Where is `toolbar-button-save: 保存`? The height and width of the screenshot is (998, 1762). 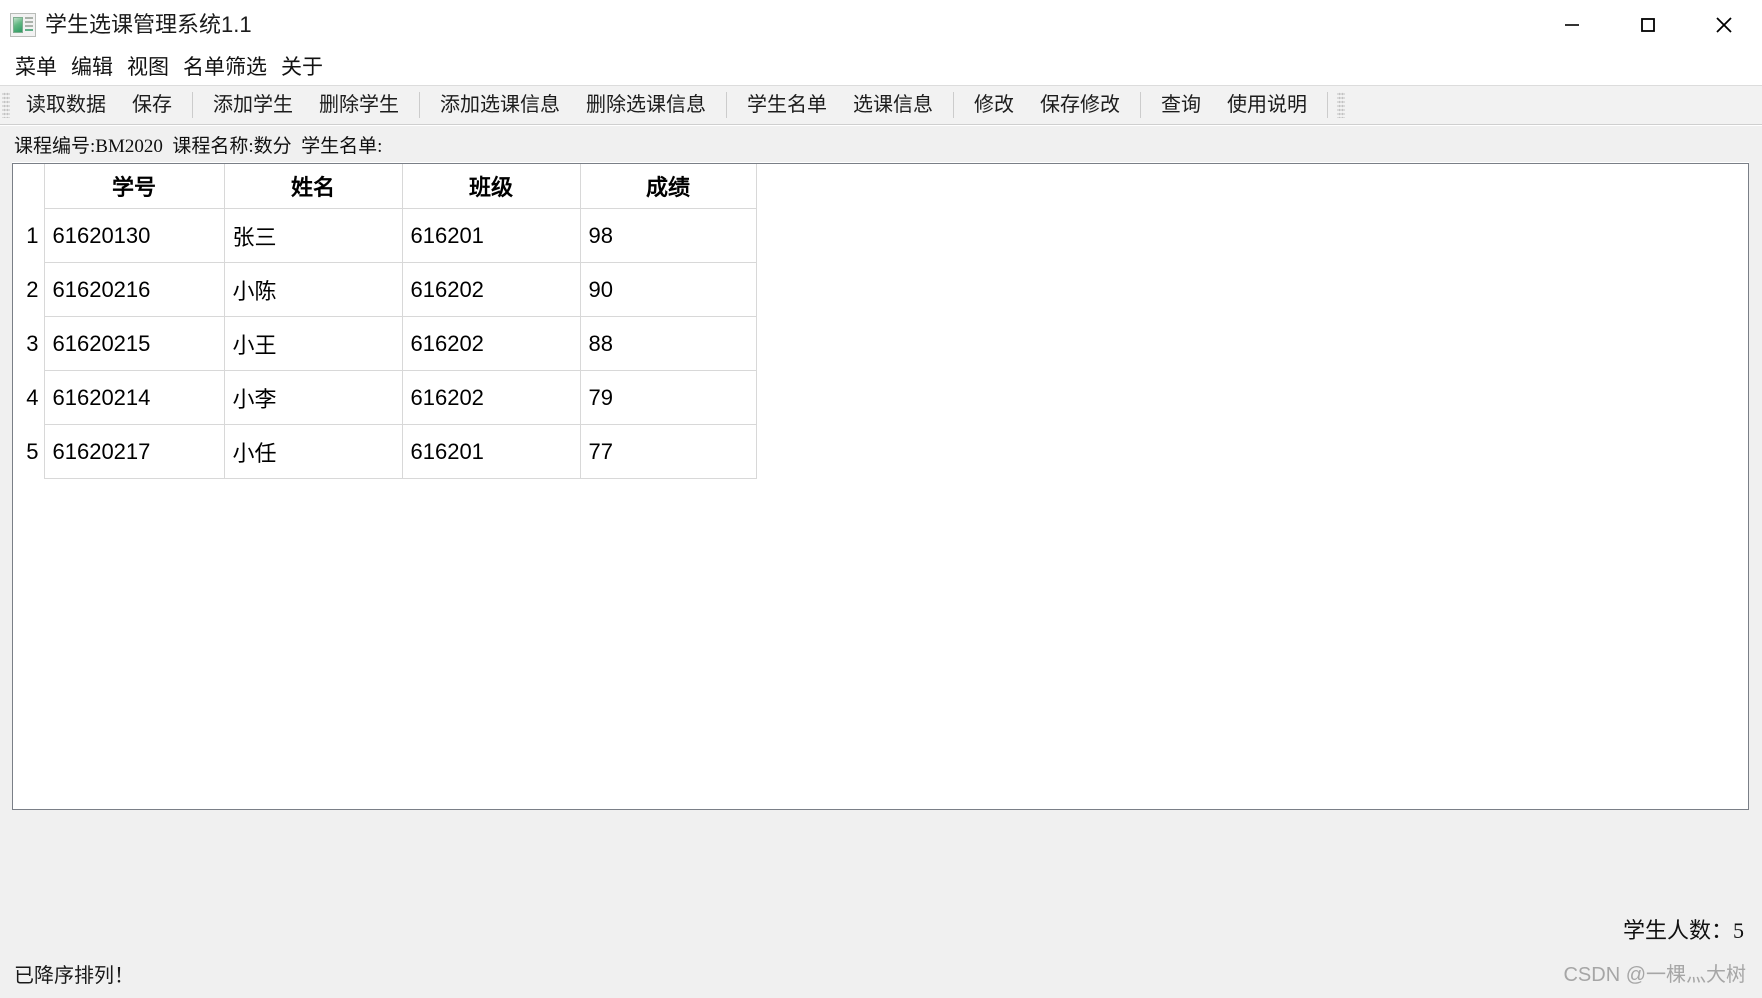 toolbar-button-save: 保存 is located at coordinates (152, 105).